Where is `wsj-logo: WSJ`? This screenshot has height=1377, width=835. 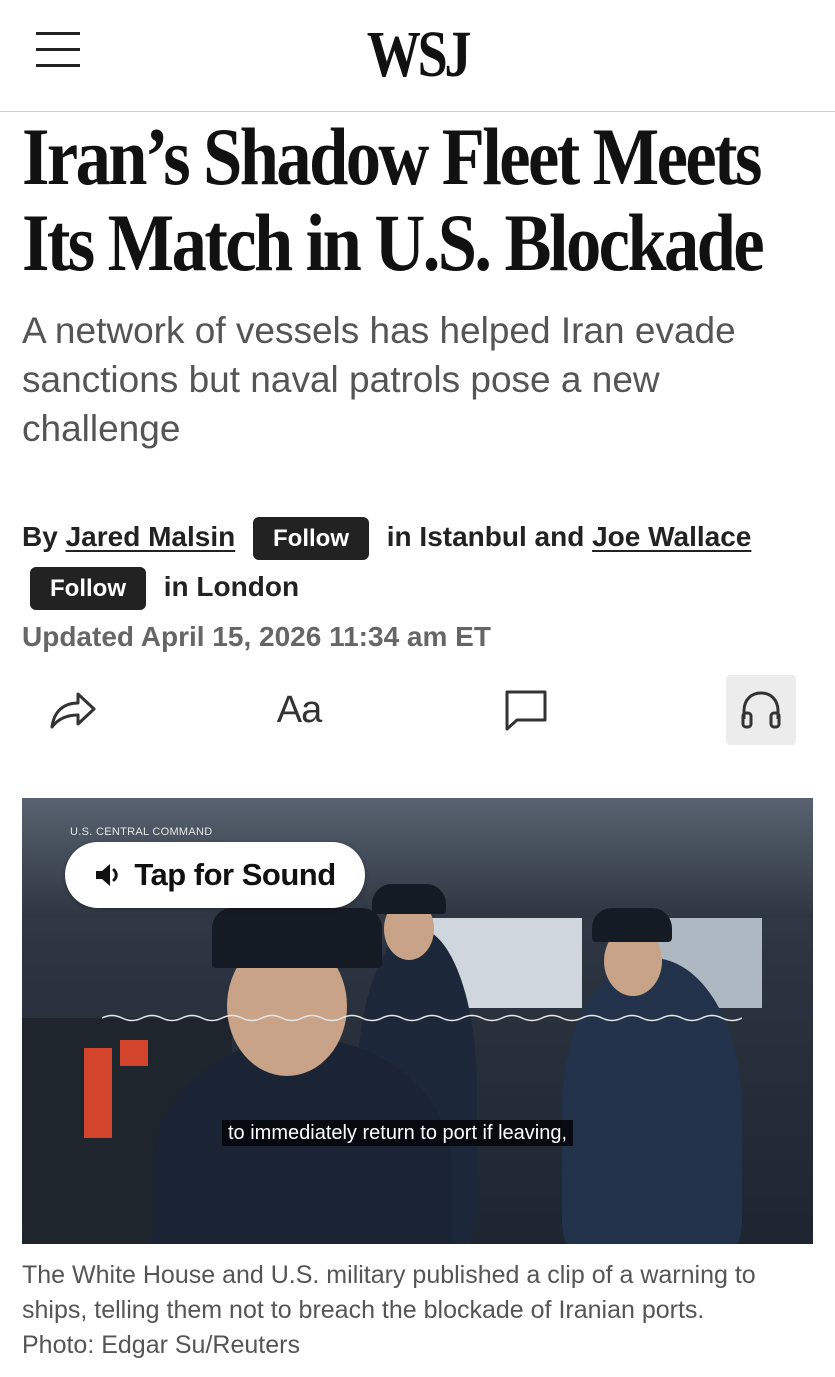
wsj-logo: WSJ is located at coordinates (417, 55).